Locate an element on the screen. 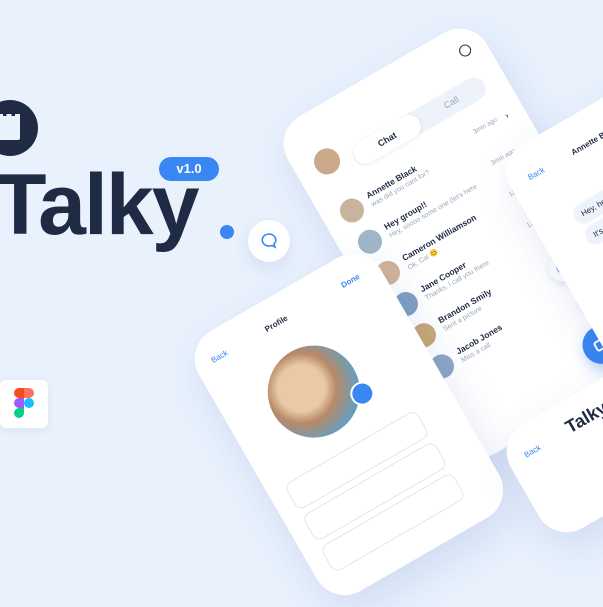 Image resolution: width=603 pixels, height=607 pixels. done-button: Done is located at coordinates (350, 281).